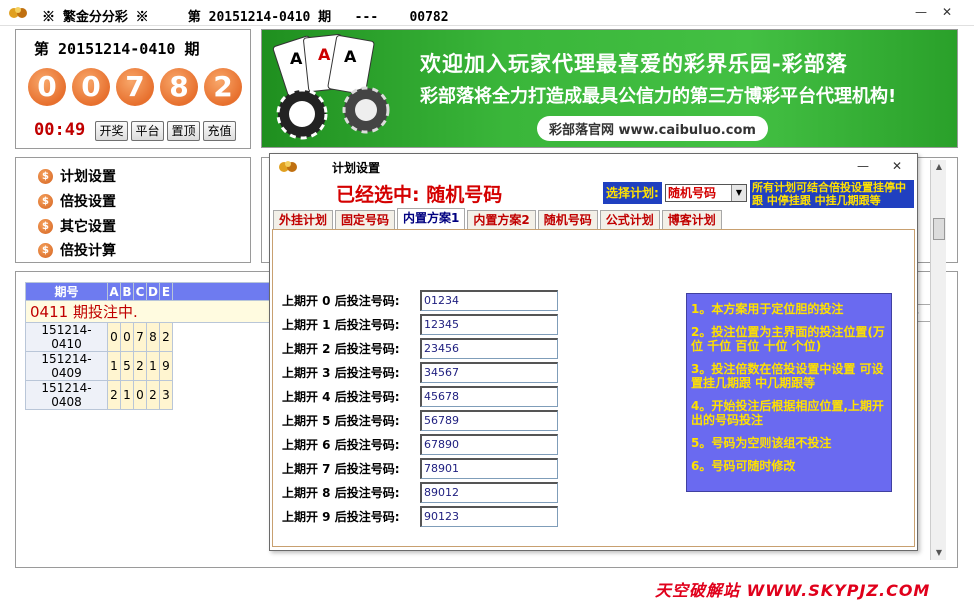  I want to click on tab-builtin-scheme-2: 内置方案2, so click(501, 219).